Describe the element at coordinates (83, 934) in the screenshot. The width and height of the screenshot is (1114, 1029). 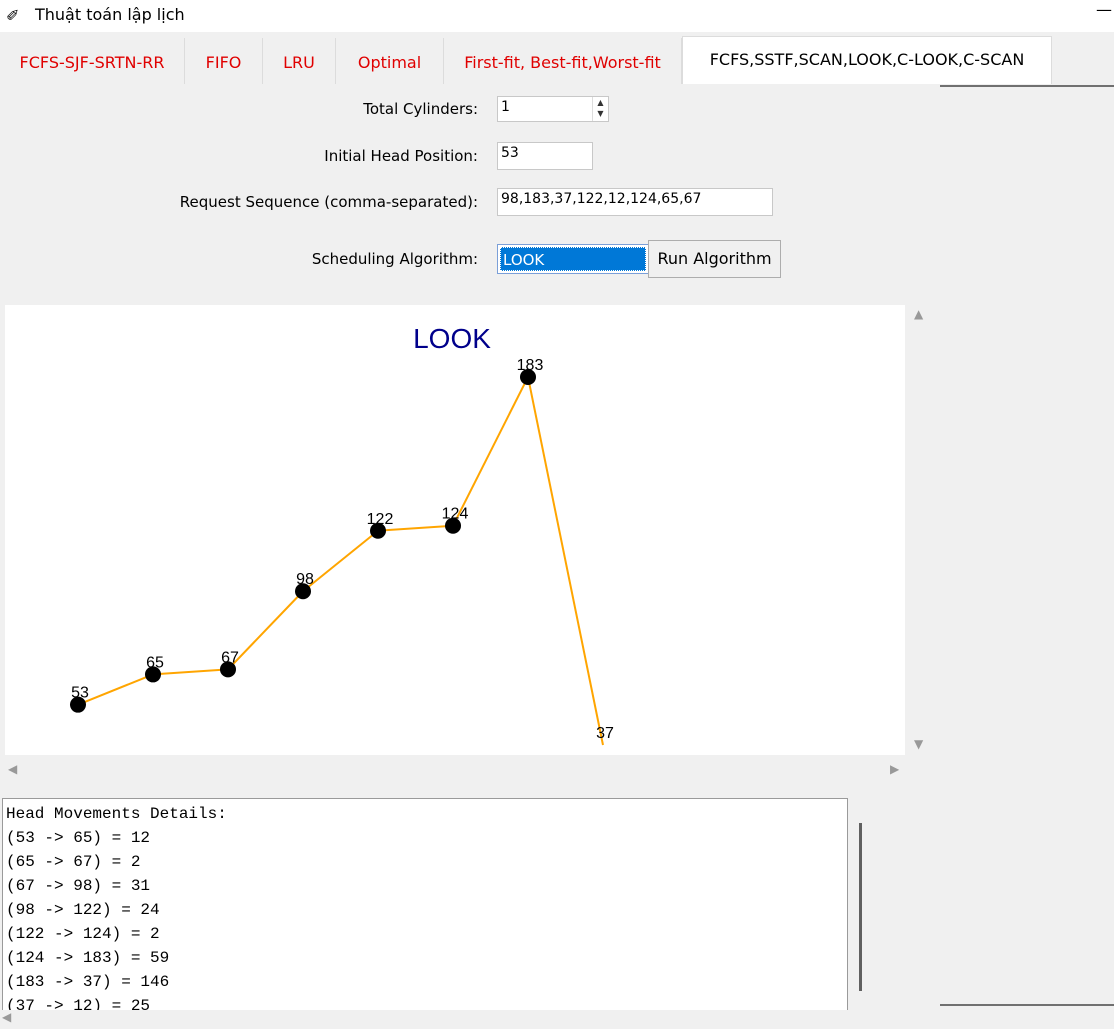
I see `details-line: (122 -> 124) = 2` at that location.